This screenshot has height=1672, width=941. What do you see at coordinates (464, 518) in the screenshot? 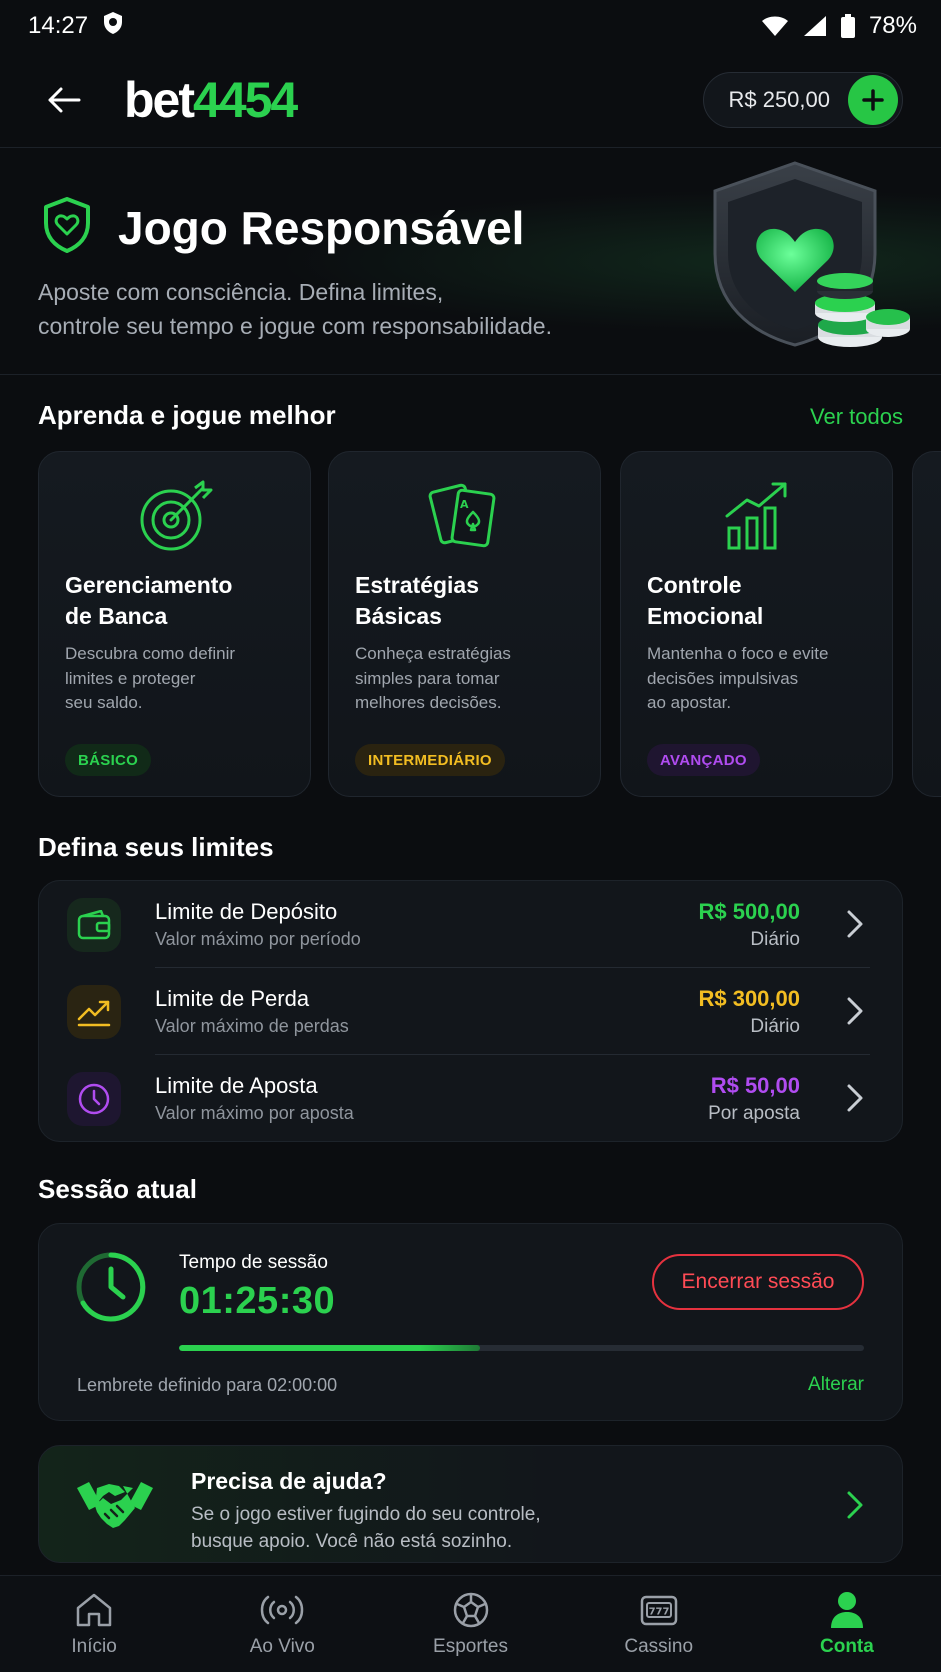
I see `cards-icon: A` at bounding box center [464, 518].